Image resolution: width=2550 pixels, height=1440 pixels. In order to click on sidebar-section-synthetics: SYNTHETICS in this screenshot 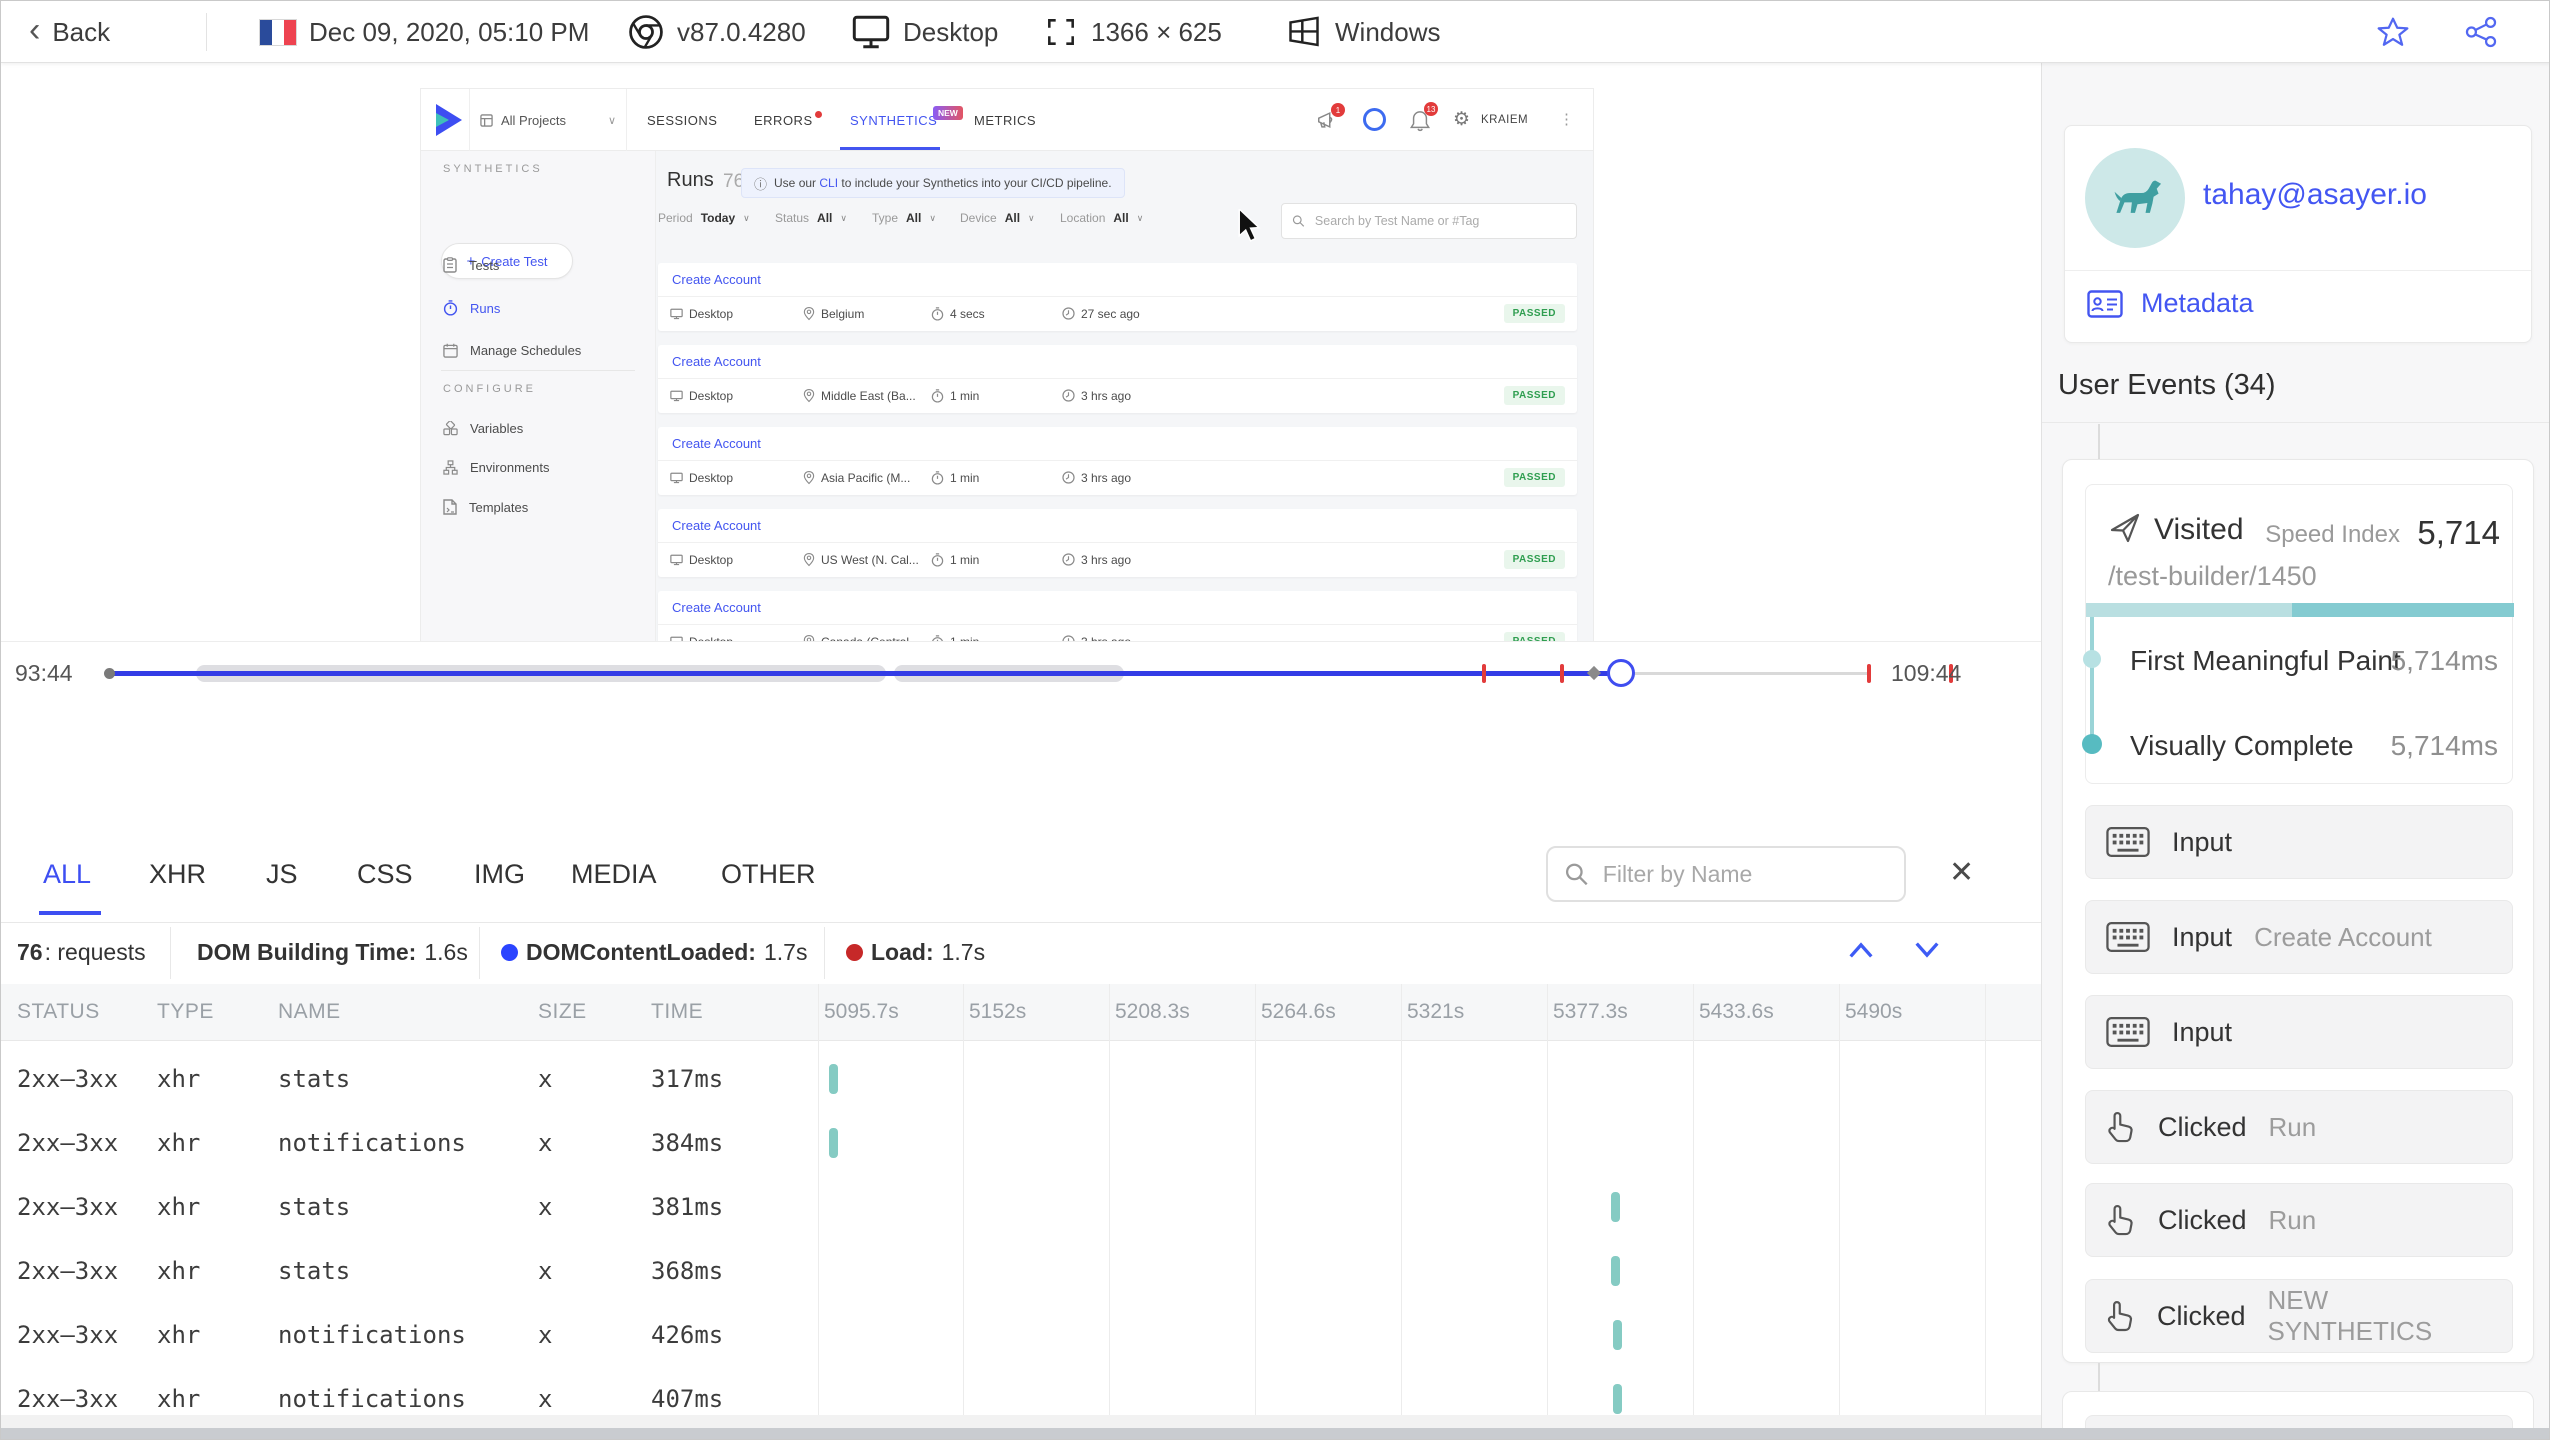, I will do `click(493, 169)`.